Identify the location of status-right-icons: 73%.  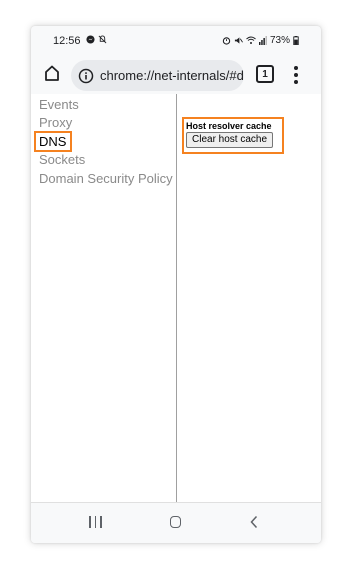
(260, 40).